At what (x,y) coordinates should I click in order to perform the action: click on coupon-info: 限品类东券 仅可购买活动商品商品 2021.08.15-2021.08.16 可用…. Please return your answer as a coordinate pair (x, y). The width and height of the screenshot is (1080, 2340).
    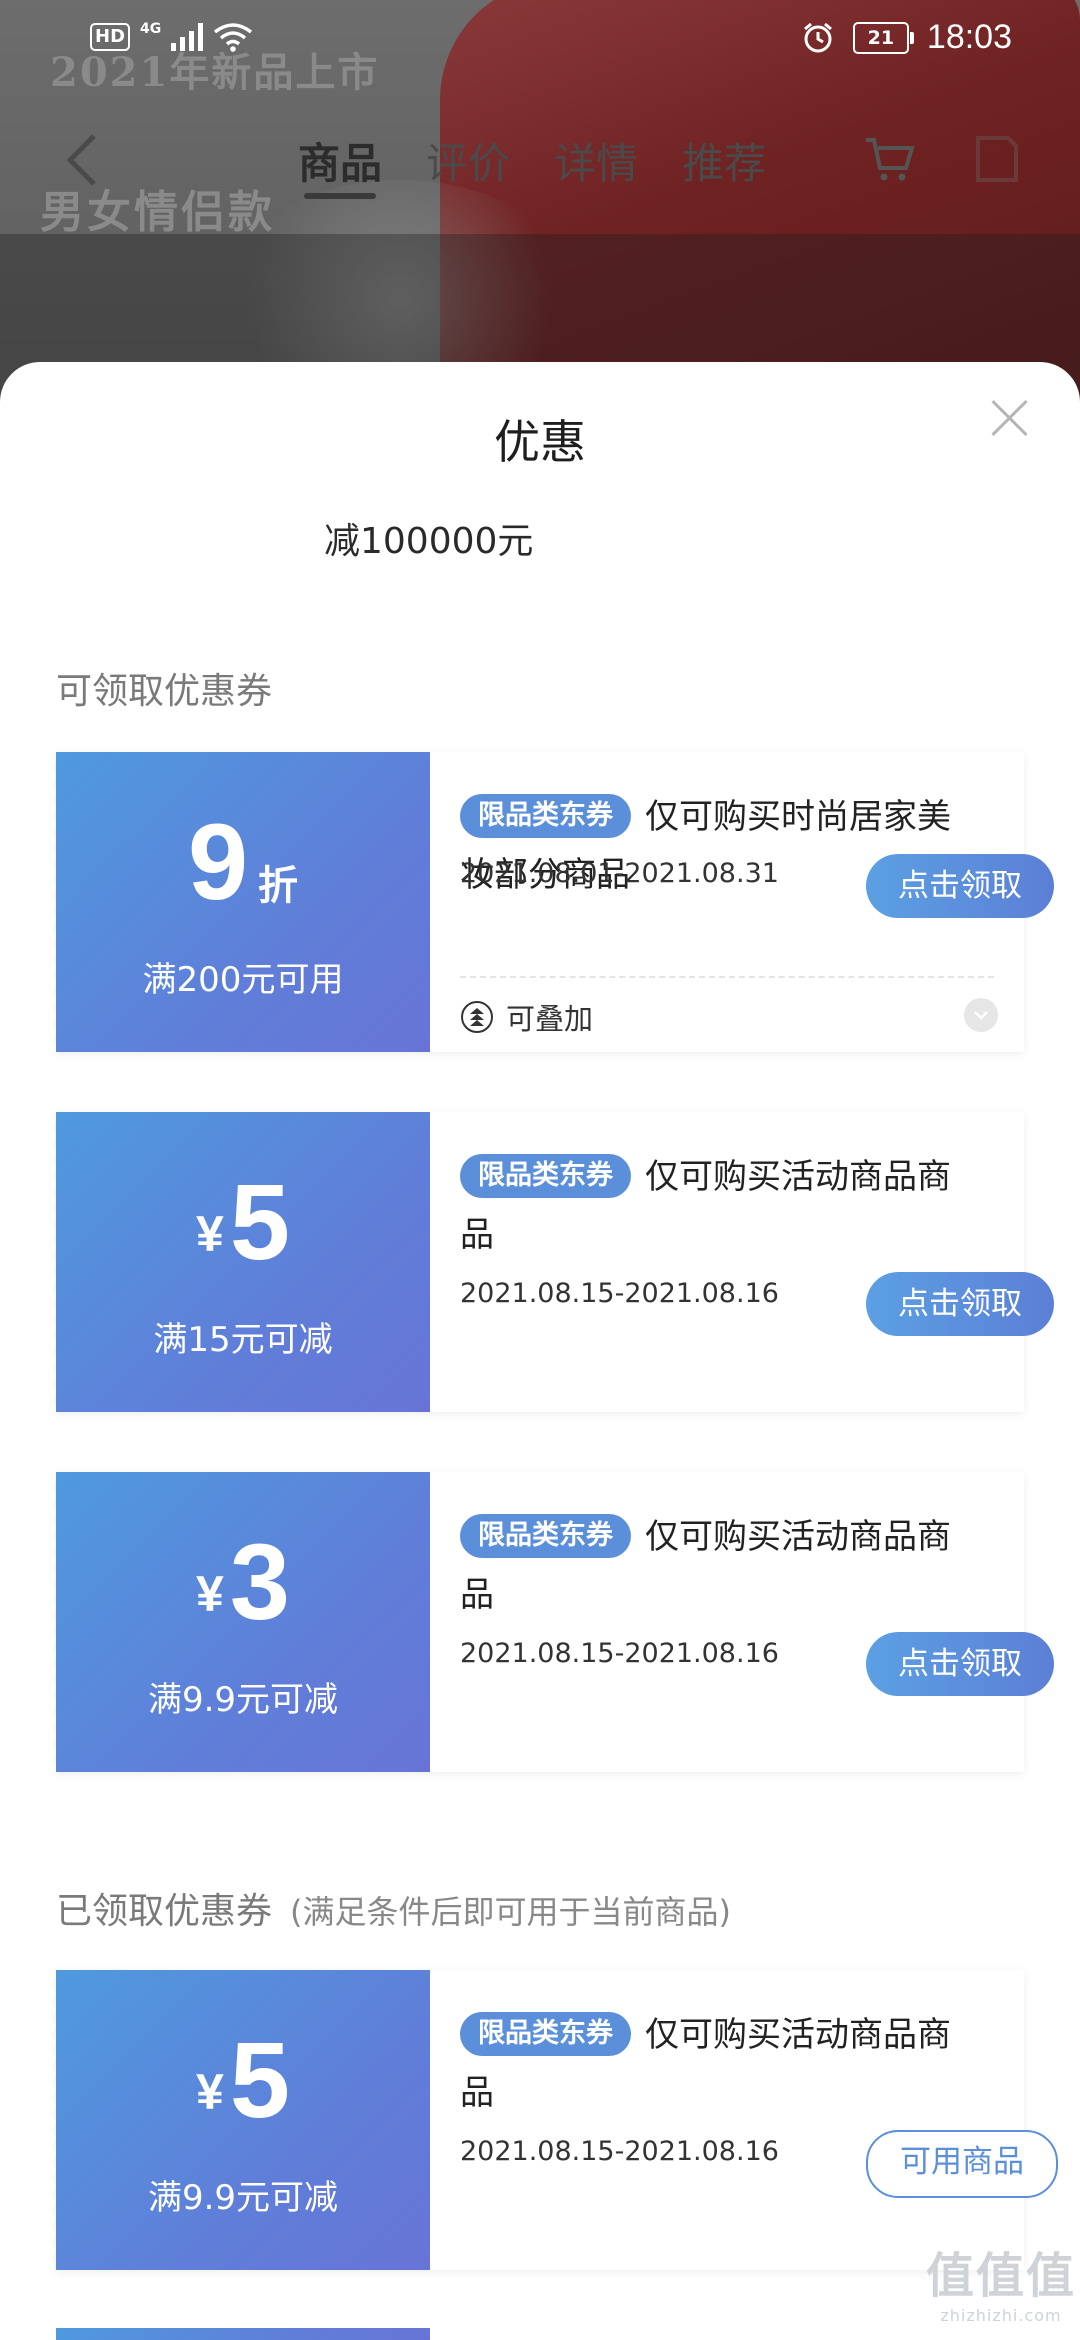
    Looking at the image, I should click on (744, 2120).